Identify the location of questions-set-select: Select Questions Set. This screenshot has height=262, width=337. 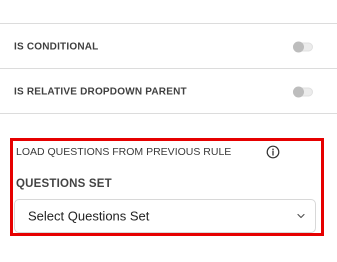
(165, 216).